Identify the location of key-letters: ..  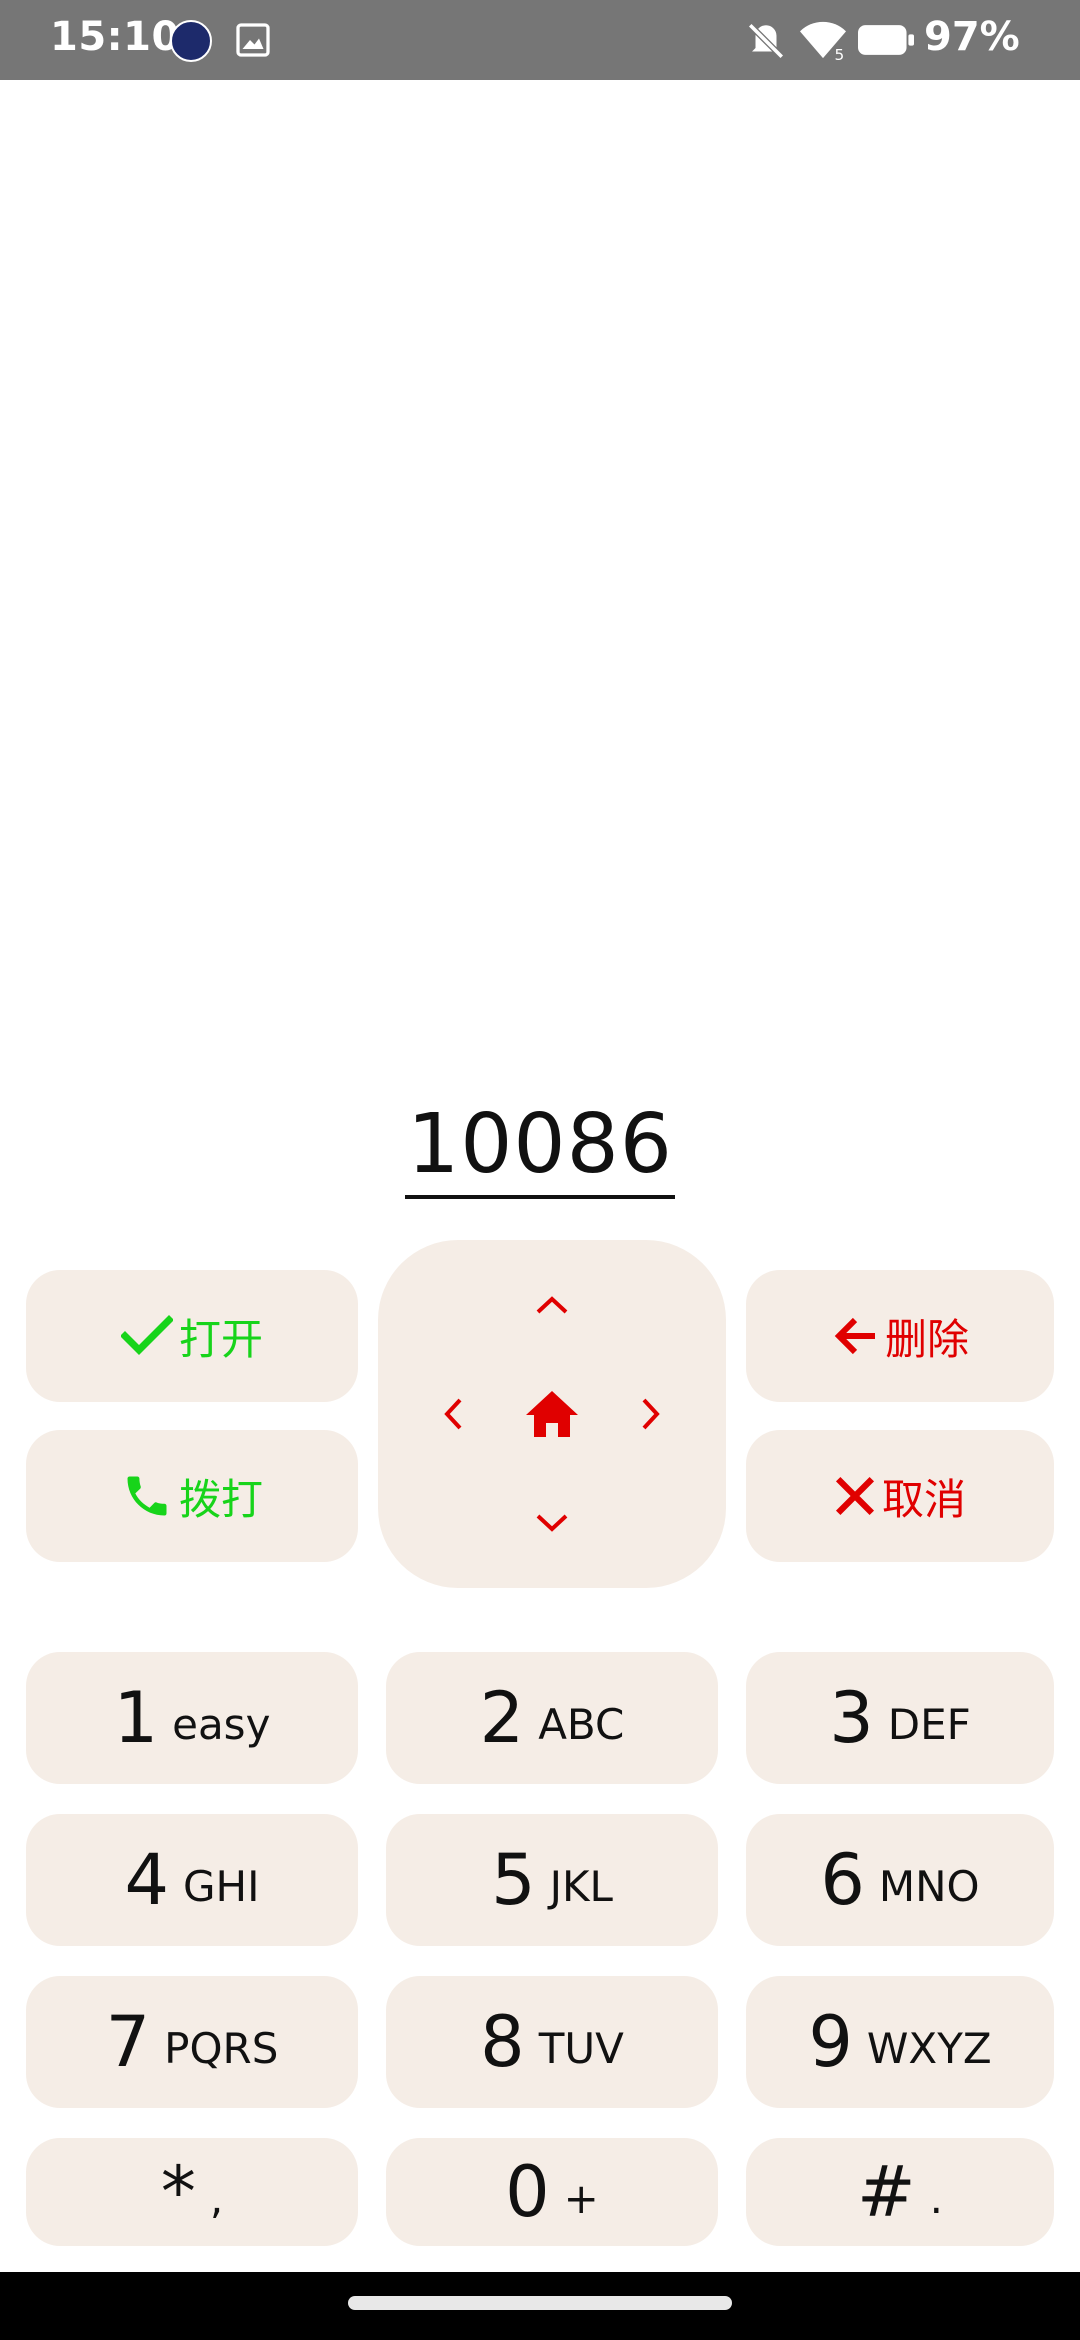
(936, 2198).